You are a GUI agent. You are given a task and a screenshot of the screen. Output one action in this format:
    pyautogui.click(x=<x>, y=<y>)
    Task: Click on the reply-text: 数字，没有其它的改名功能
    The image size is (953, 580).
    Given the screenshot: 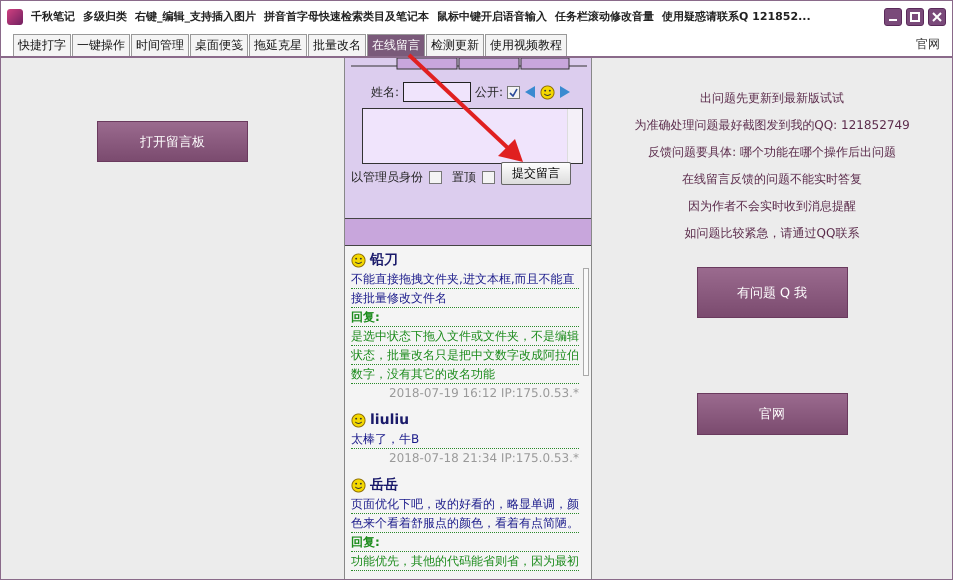 What is the action you would take?
    pyautogui.click(x=465, y=374)
    